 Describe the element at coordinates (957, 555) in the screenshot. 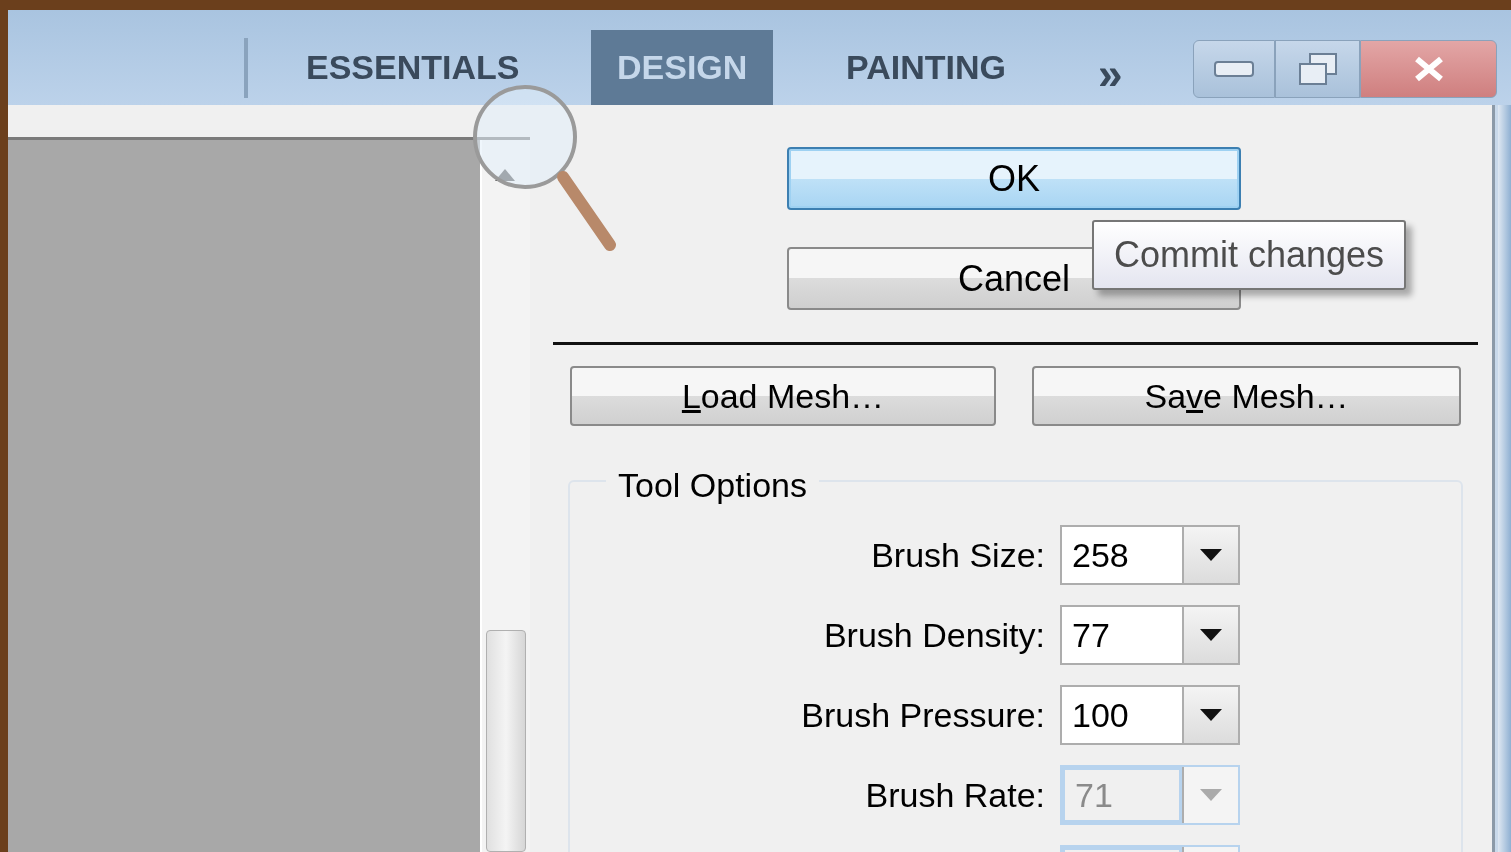

I see `field-label: Brush Size:` at that location.